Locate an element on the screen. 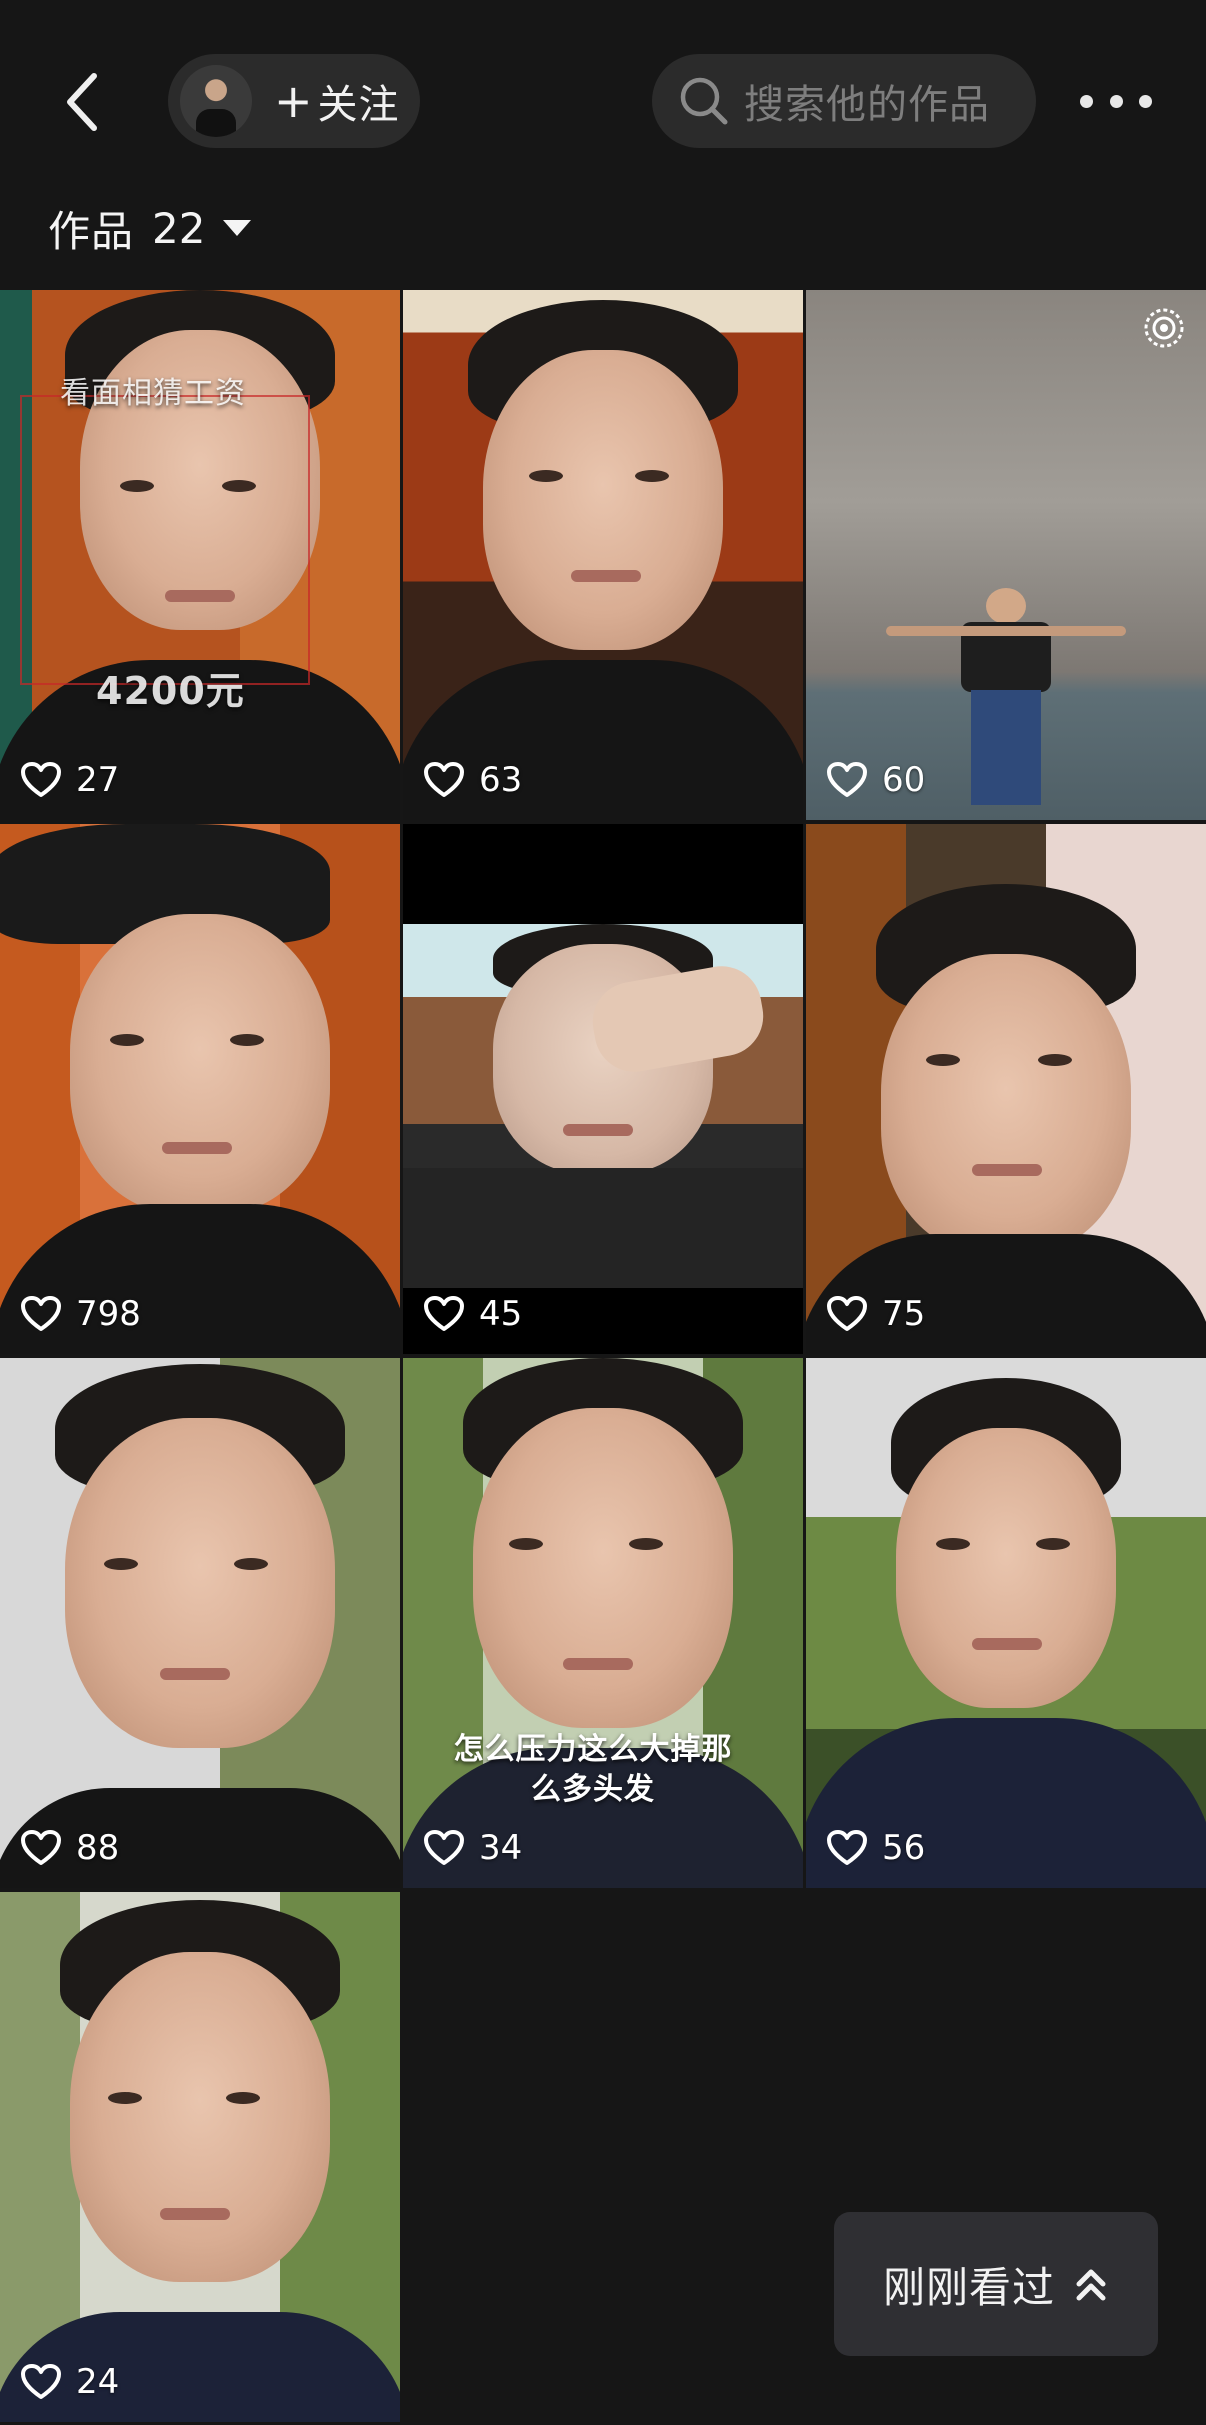 The width and height of the screenshot is (1206, 2425). video-top-text: 看面相猜工资 is located at coordinates (153, 393).